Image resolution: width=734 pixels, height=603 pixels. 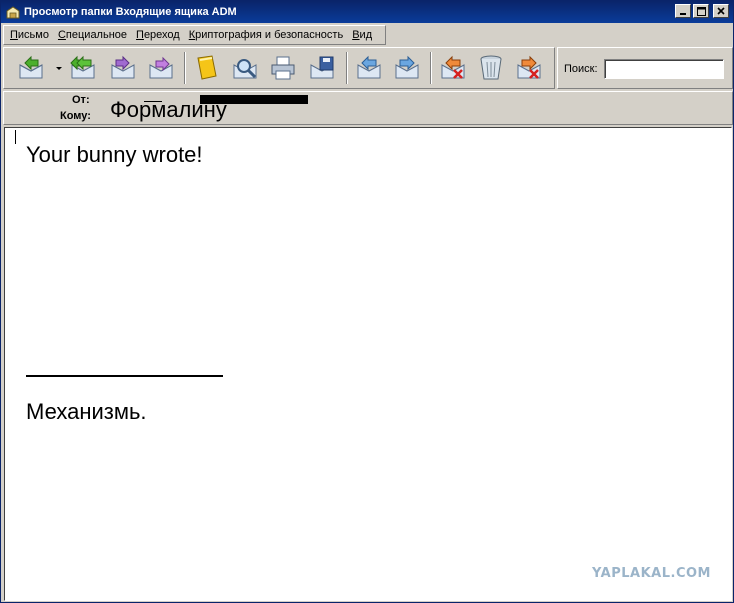 I want to click on trash-button, so click(x=491, y=68).